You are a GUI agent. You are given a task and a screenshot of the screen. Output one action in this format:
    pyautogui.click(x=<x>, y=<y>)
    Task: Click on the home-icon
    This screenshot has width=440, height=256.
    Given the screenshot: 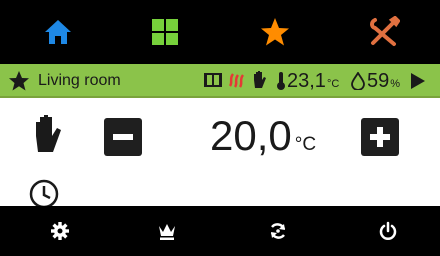 What is the action you would take?
    pyautogui.click(x=58, y=32)
    